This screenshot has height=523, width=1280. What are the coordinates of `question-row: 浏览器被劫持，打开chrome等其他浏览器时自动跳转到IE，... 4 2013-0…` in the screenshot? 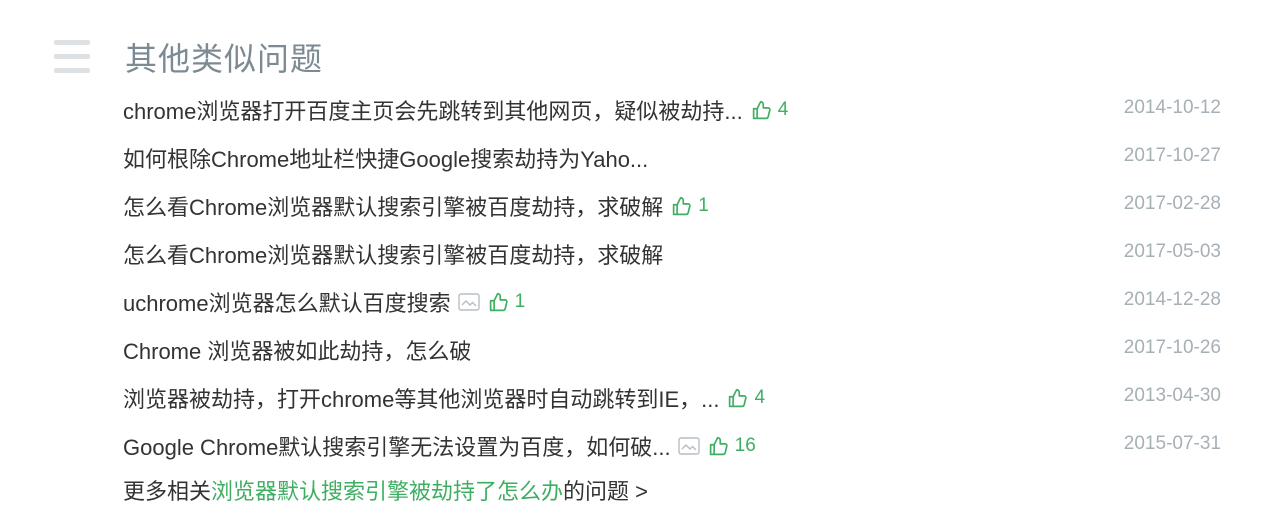 It's located at (672, 398).